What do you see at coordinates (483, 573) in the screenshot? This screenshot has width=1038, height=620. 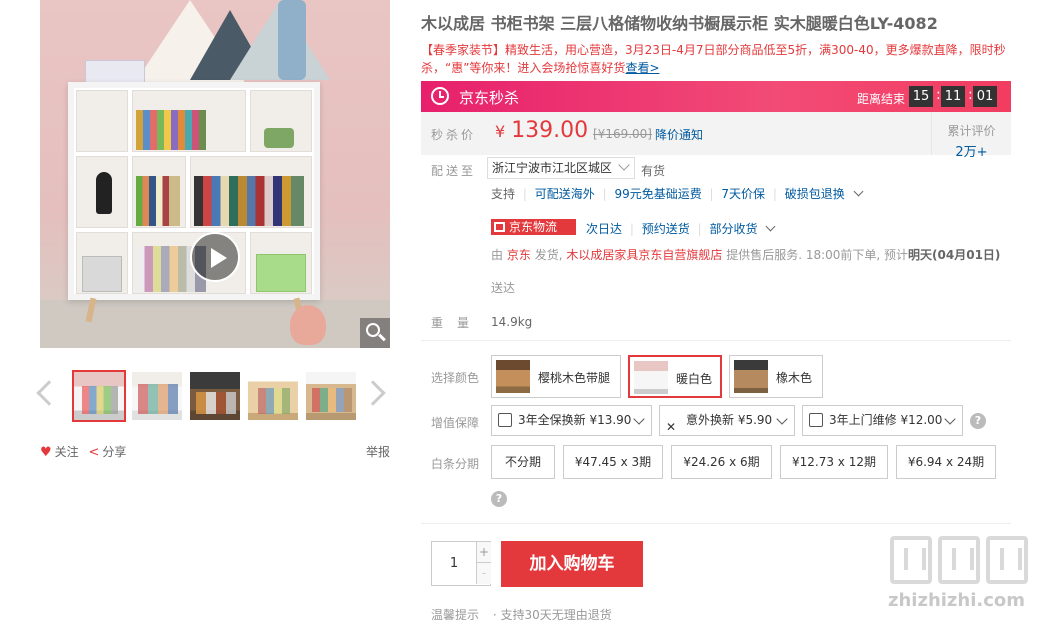 I see `quantity-minus-button: -` at bounding box center [483, 573].